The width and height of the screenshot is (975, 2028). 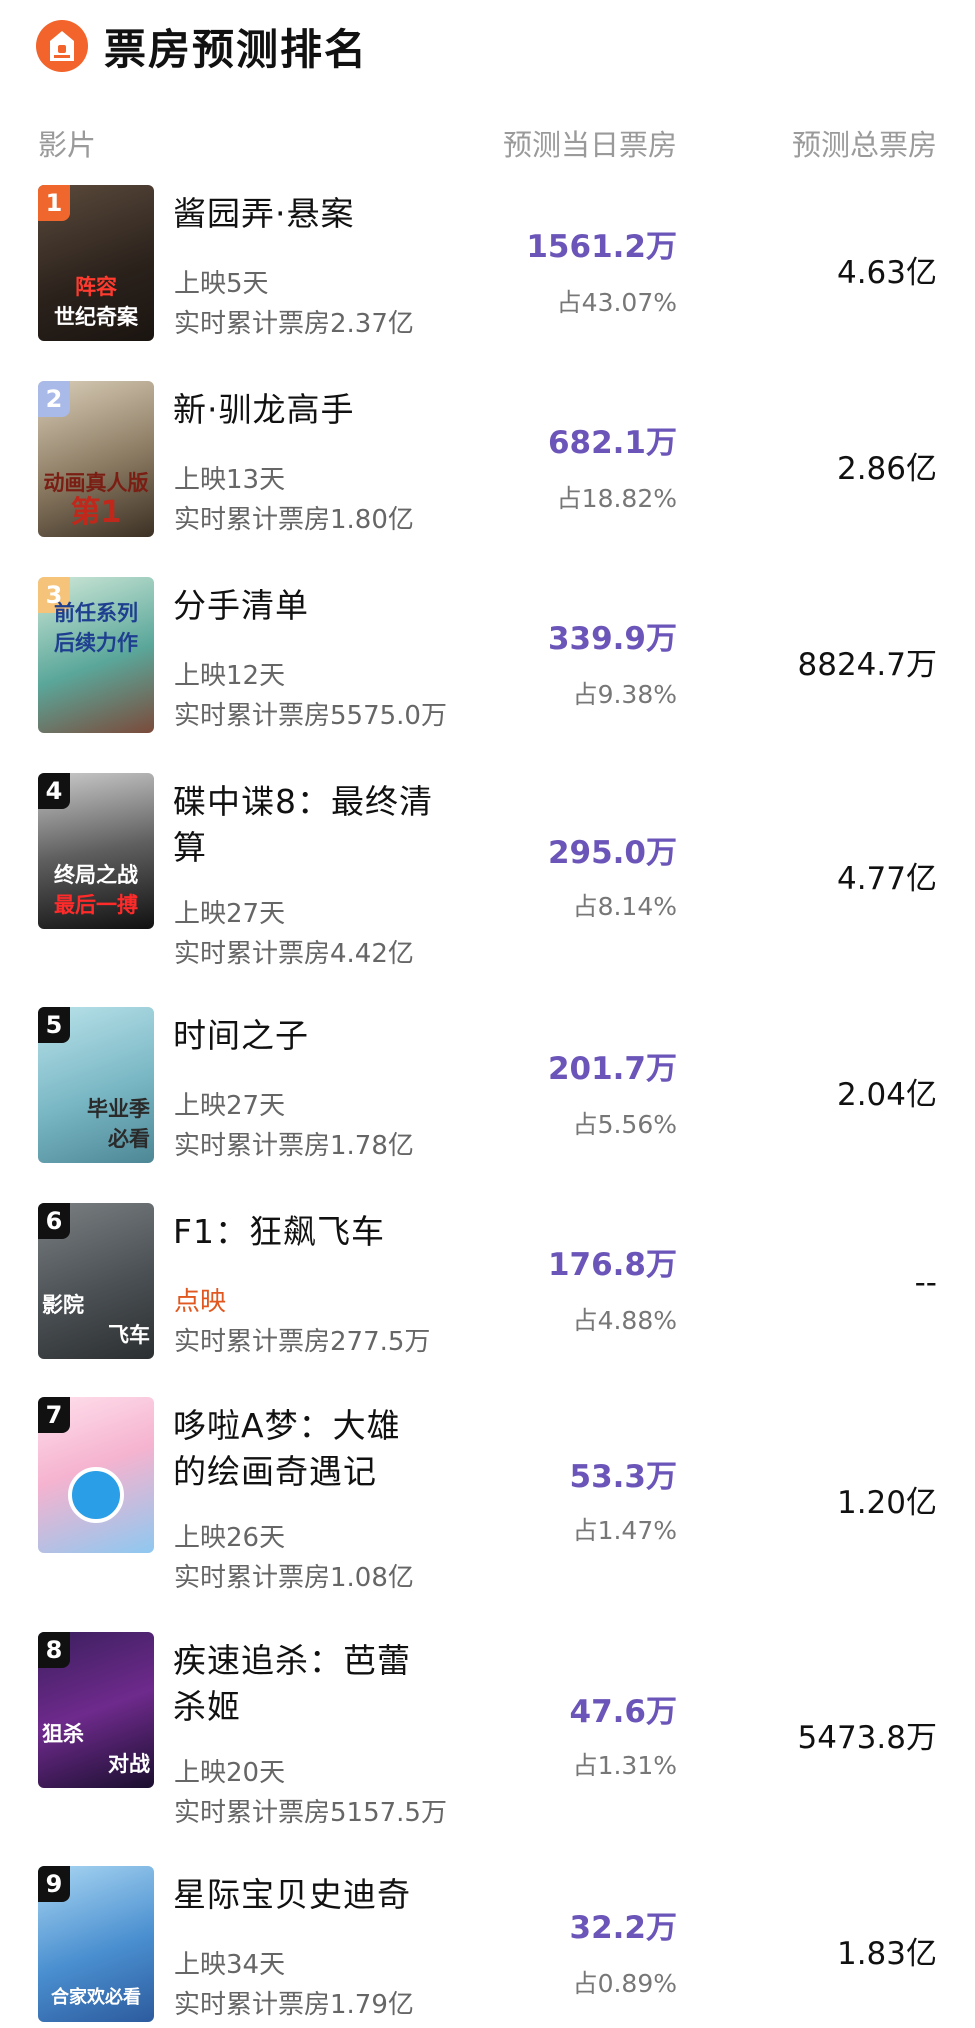 I want to click on cumulative-box-office: 实时累计票房2.37亿, so click(x=294, y=324).